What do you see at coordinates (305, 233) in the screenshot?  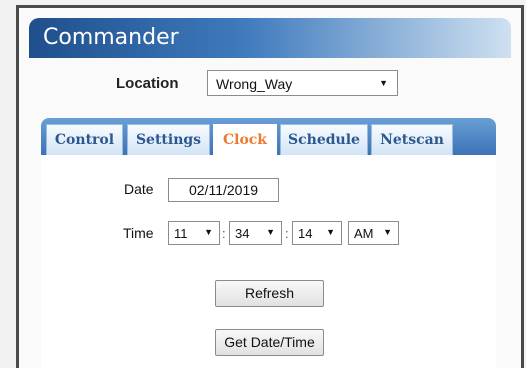 I see `second-value: 14` at bounding box center [305, 233].